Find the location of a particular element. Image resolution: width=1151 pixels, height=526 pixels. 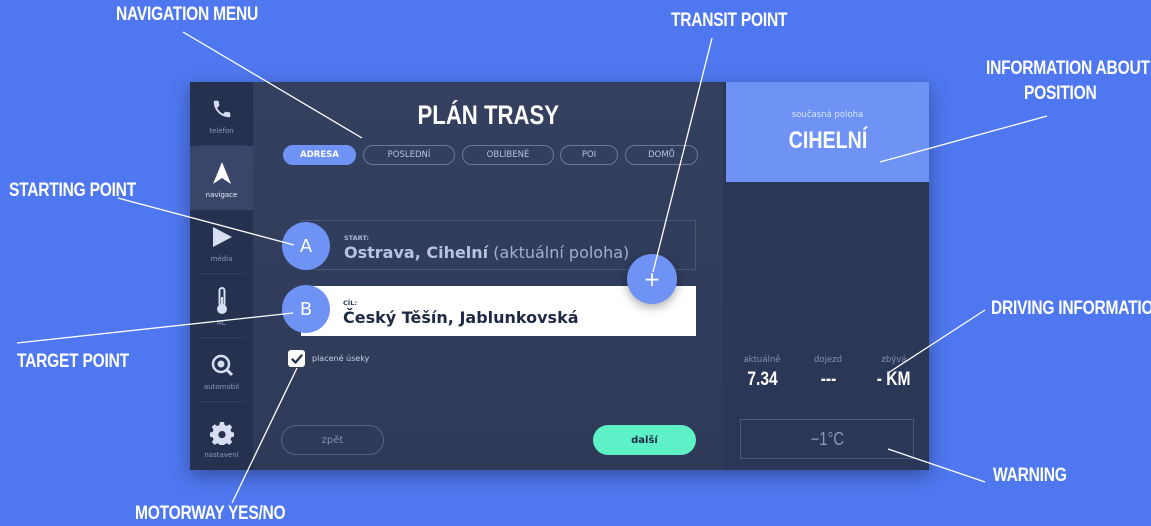

annotation-warning: WARNING is located at coordinates (1030, 475).